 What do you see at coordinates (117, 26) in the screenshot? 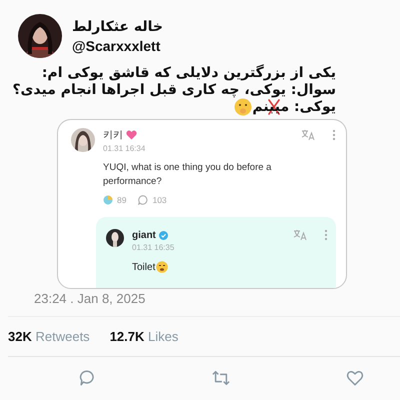
I see `author-name: خاله عثکارلط` at bounding box center [117, 26].